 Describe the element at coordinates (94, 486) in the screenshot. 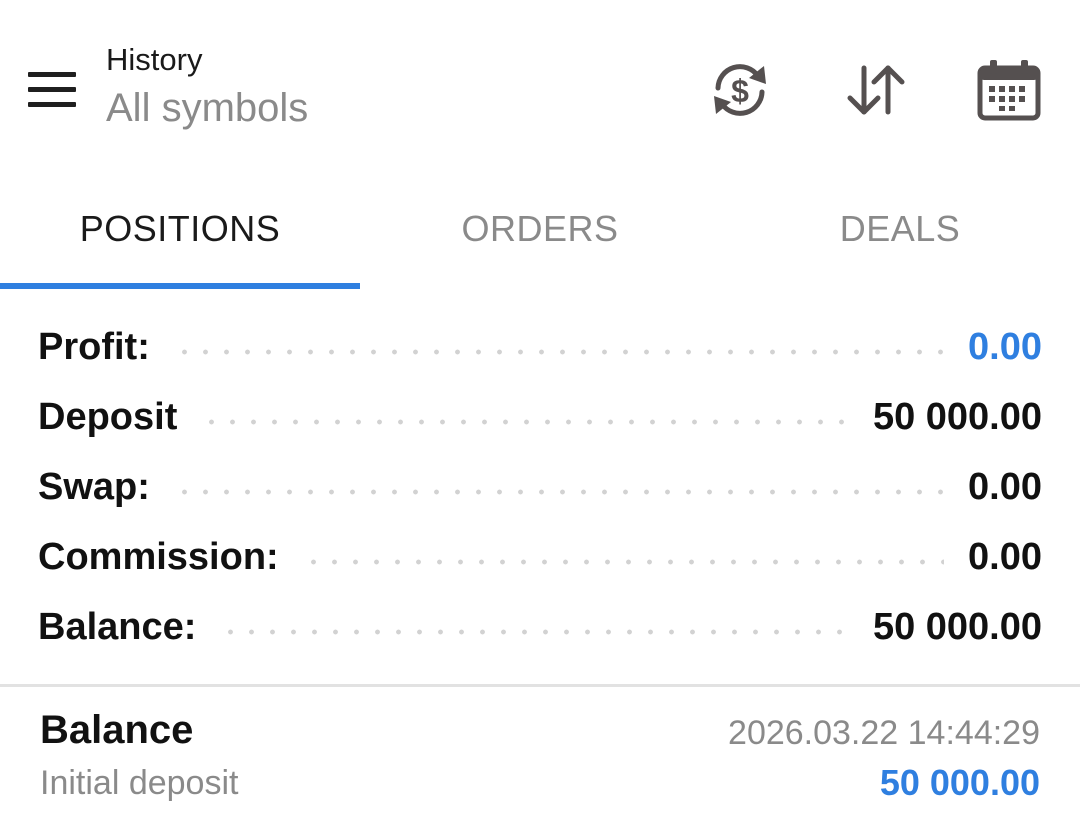

I see `swap-label: Swap:` at that location.